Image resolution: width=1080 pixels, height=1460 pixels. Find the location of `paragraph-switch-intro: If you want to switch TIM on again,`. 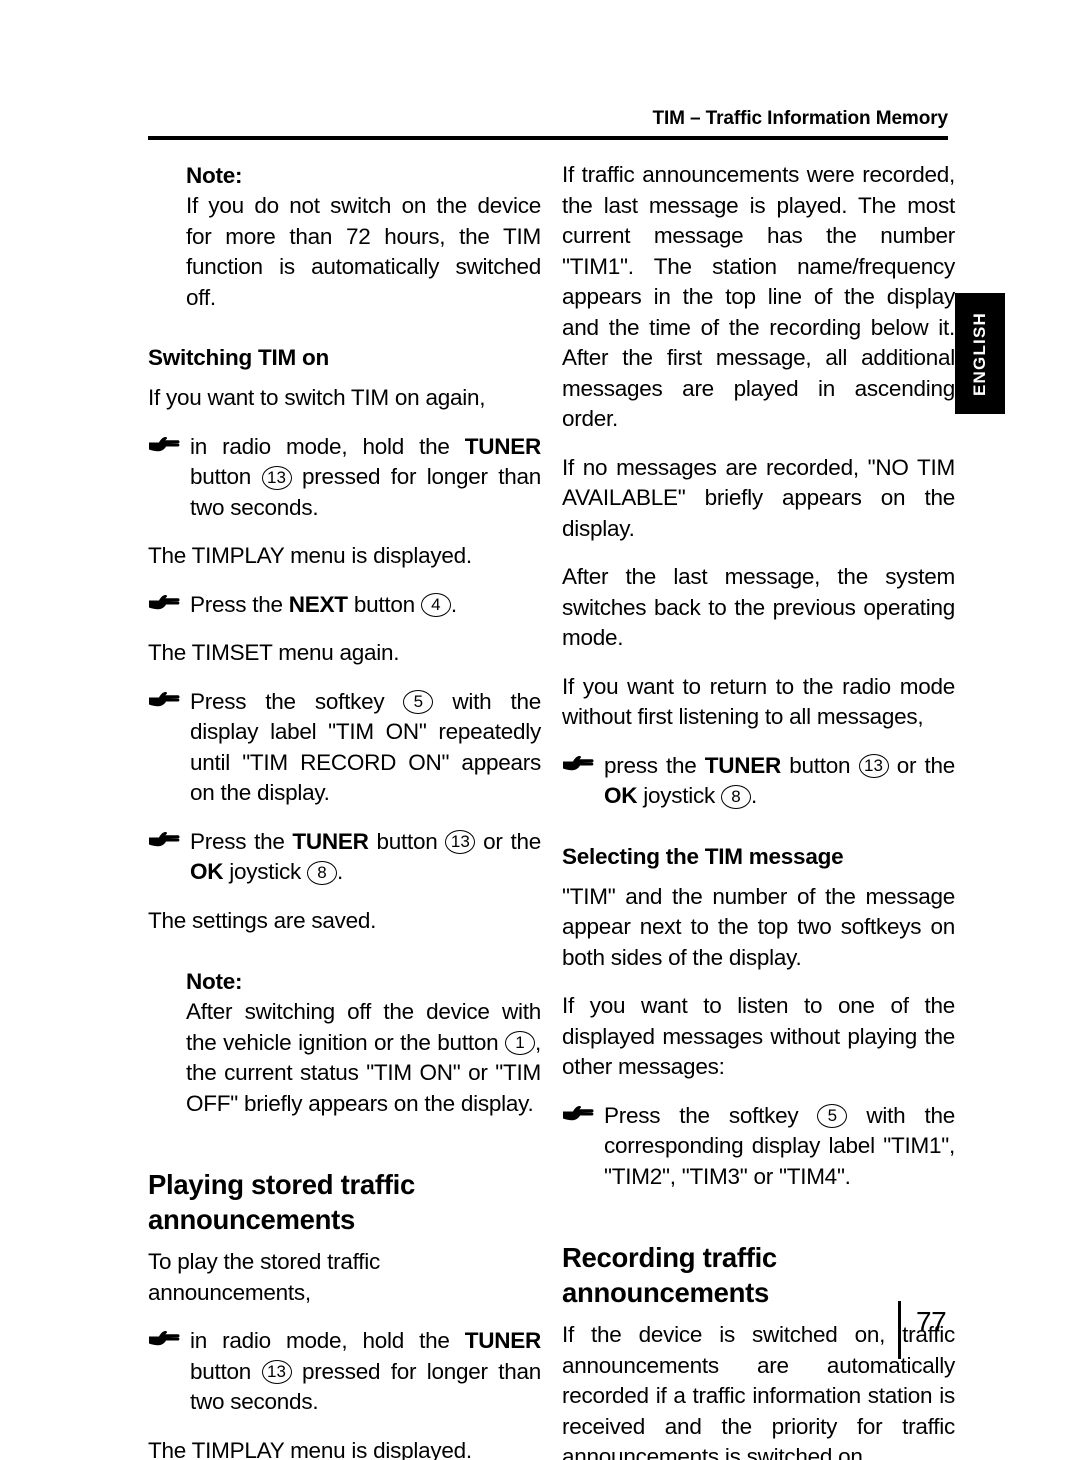

paragraph-switch-intro: If you want to switch TIM on again, is located at coordinates (317, 397).